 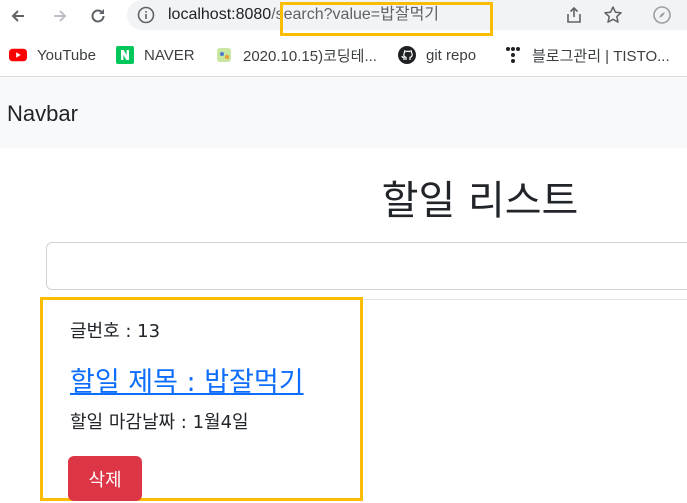 What do you see at coordinates (42, 114) in the screenshot?
I see `navbar-brand: Navbar` at bounding box center [42, 114].